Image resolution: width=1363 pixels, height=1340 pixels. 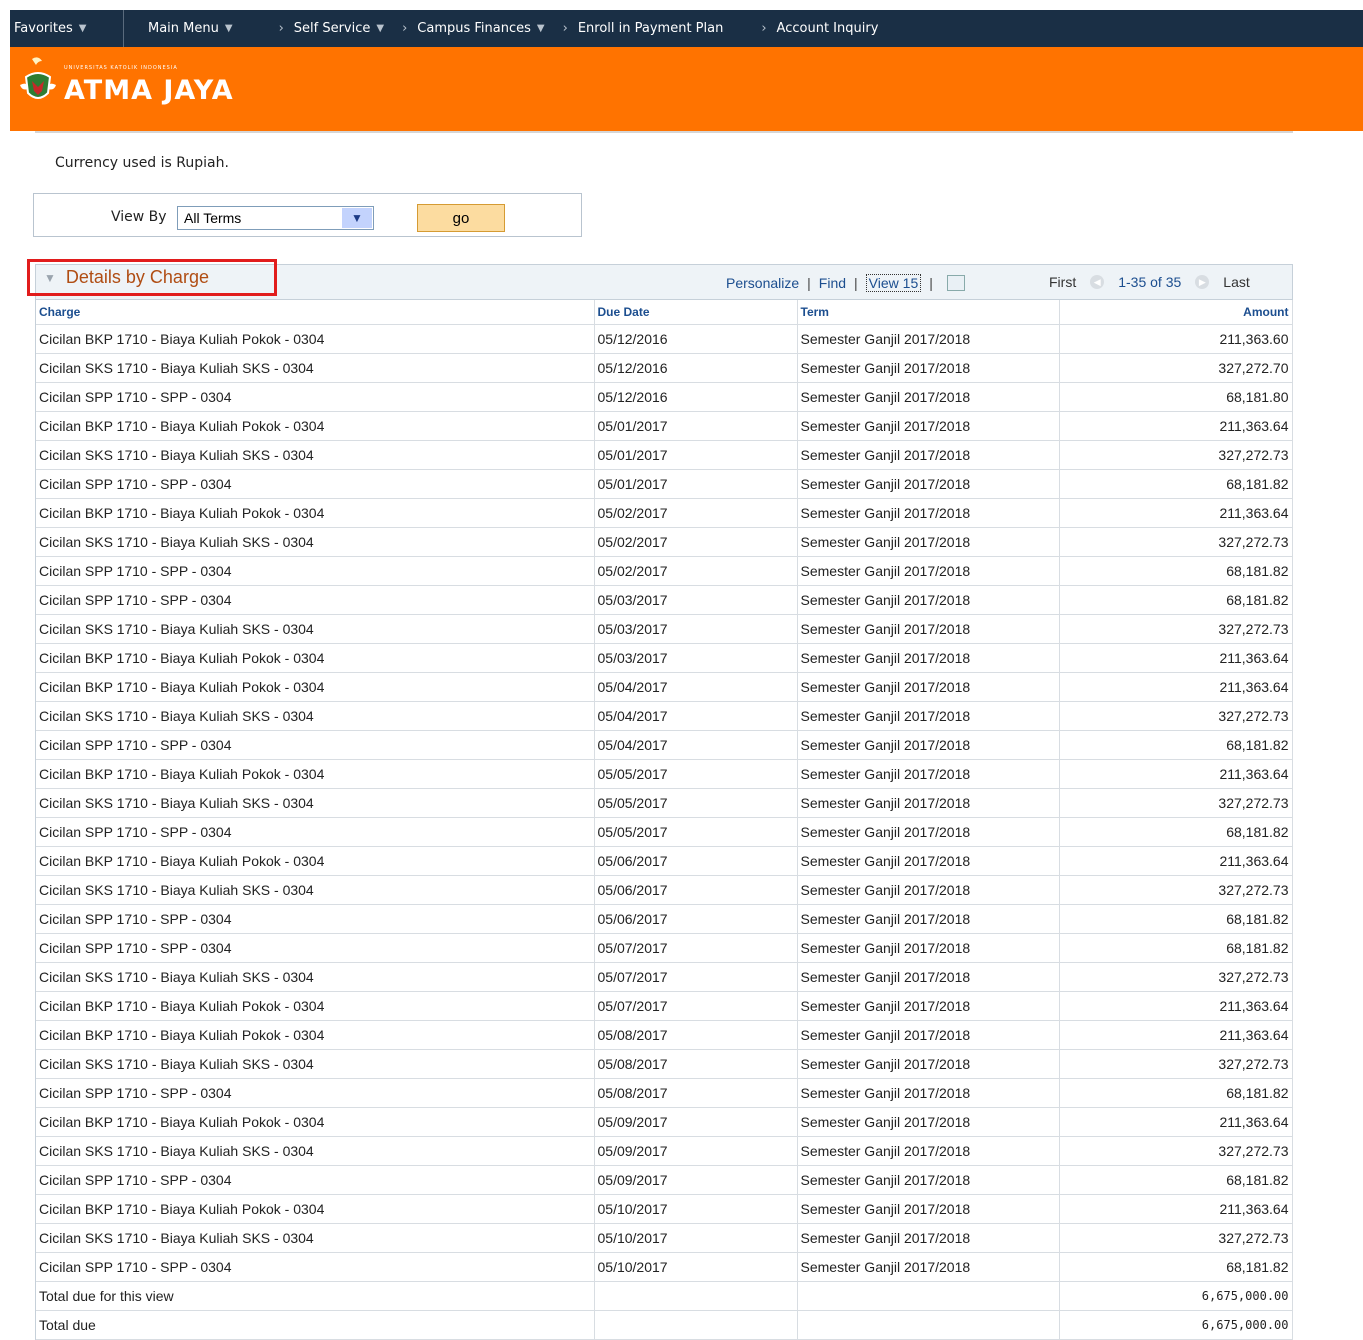 I want to click on university-logo: UNIVERSITAS KATOLIK INDONESIA ATMA JAYA, so click(x=126, y=84).